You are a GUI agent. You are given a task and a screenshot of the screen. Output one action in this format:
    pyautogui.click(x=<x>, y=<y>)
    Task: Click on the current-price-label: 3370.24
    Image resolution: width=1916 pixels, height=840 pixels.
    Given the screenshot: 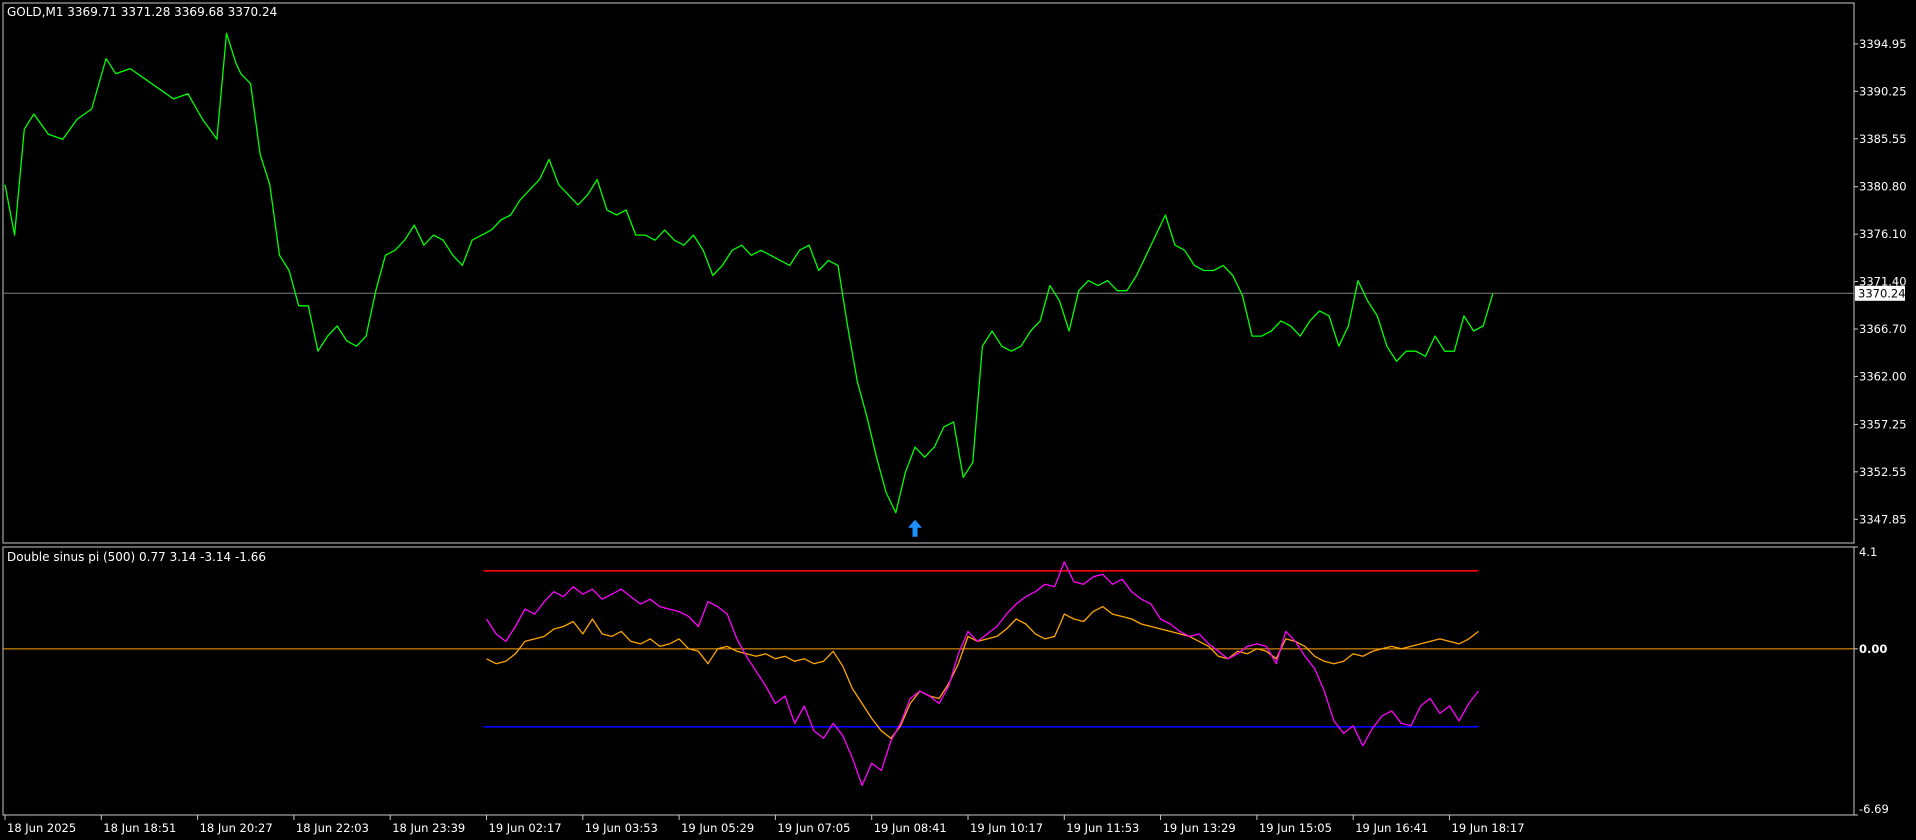 What is the action you would take?
    pyautogui.click(x=1882, y=293)
    